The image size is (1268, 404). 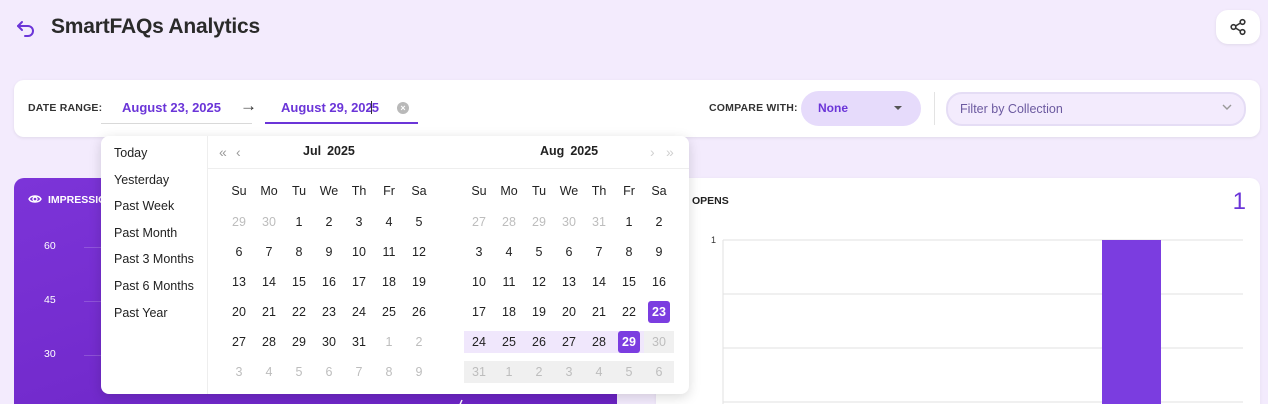 I want to click on collection-filter-select: Filter by Collection, so click(x=1096, y=109).